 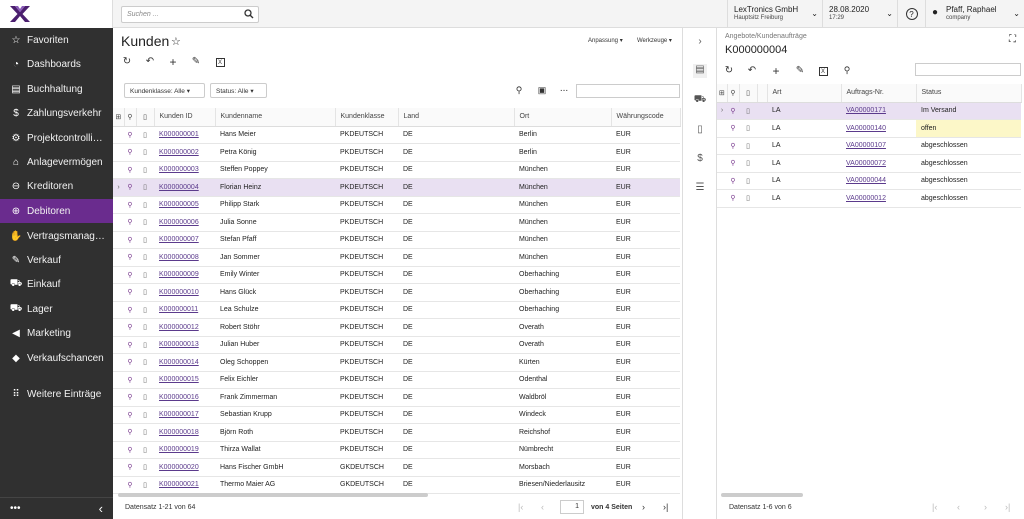 What do you see at coordinates (56, 113) in the screenshot?
I see `sidebar-item-zahlungsverkehr: $ Zahlungsverkehr` at bounding box center [56, 113].